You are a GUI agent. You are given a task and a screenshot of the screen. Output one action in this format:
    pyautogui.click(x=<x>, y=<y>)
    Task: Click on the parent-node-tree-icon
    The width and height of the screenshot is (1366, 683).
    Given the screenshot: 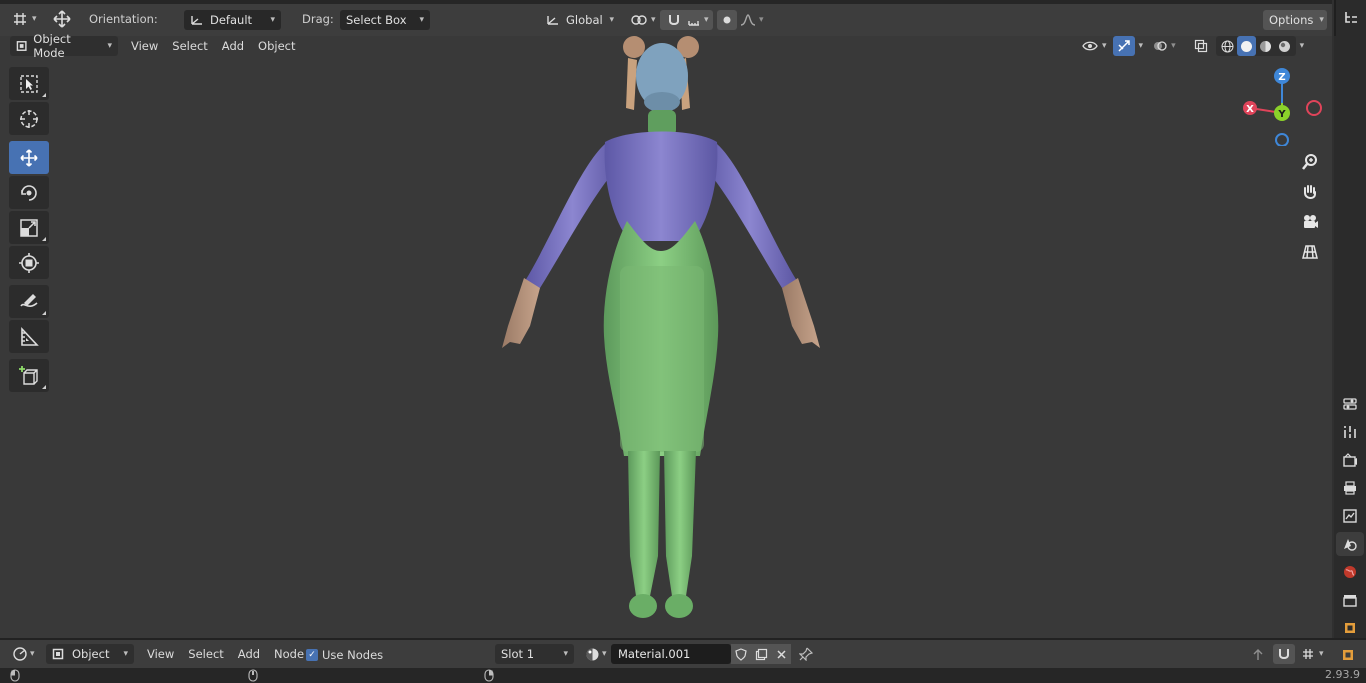 What is the action you would take?
    pyautogui.click(x=1258, y=654)
    